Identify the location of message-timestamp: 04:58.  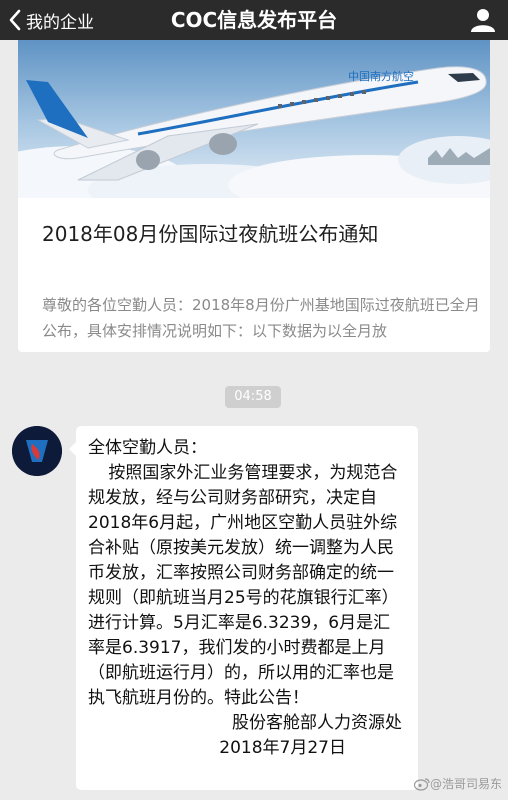
(253, 397).